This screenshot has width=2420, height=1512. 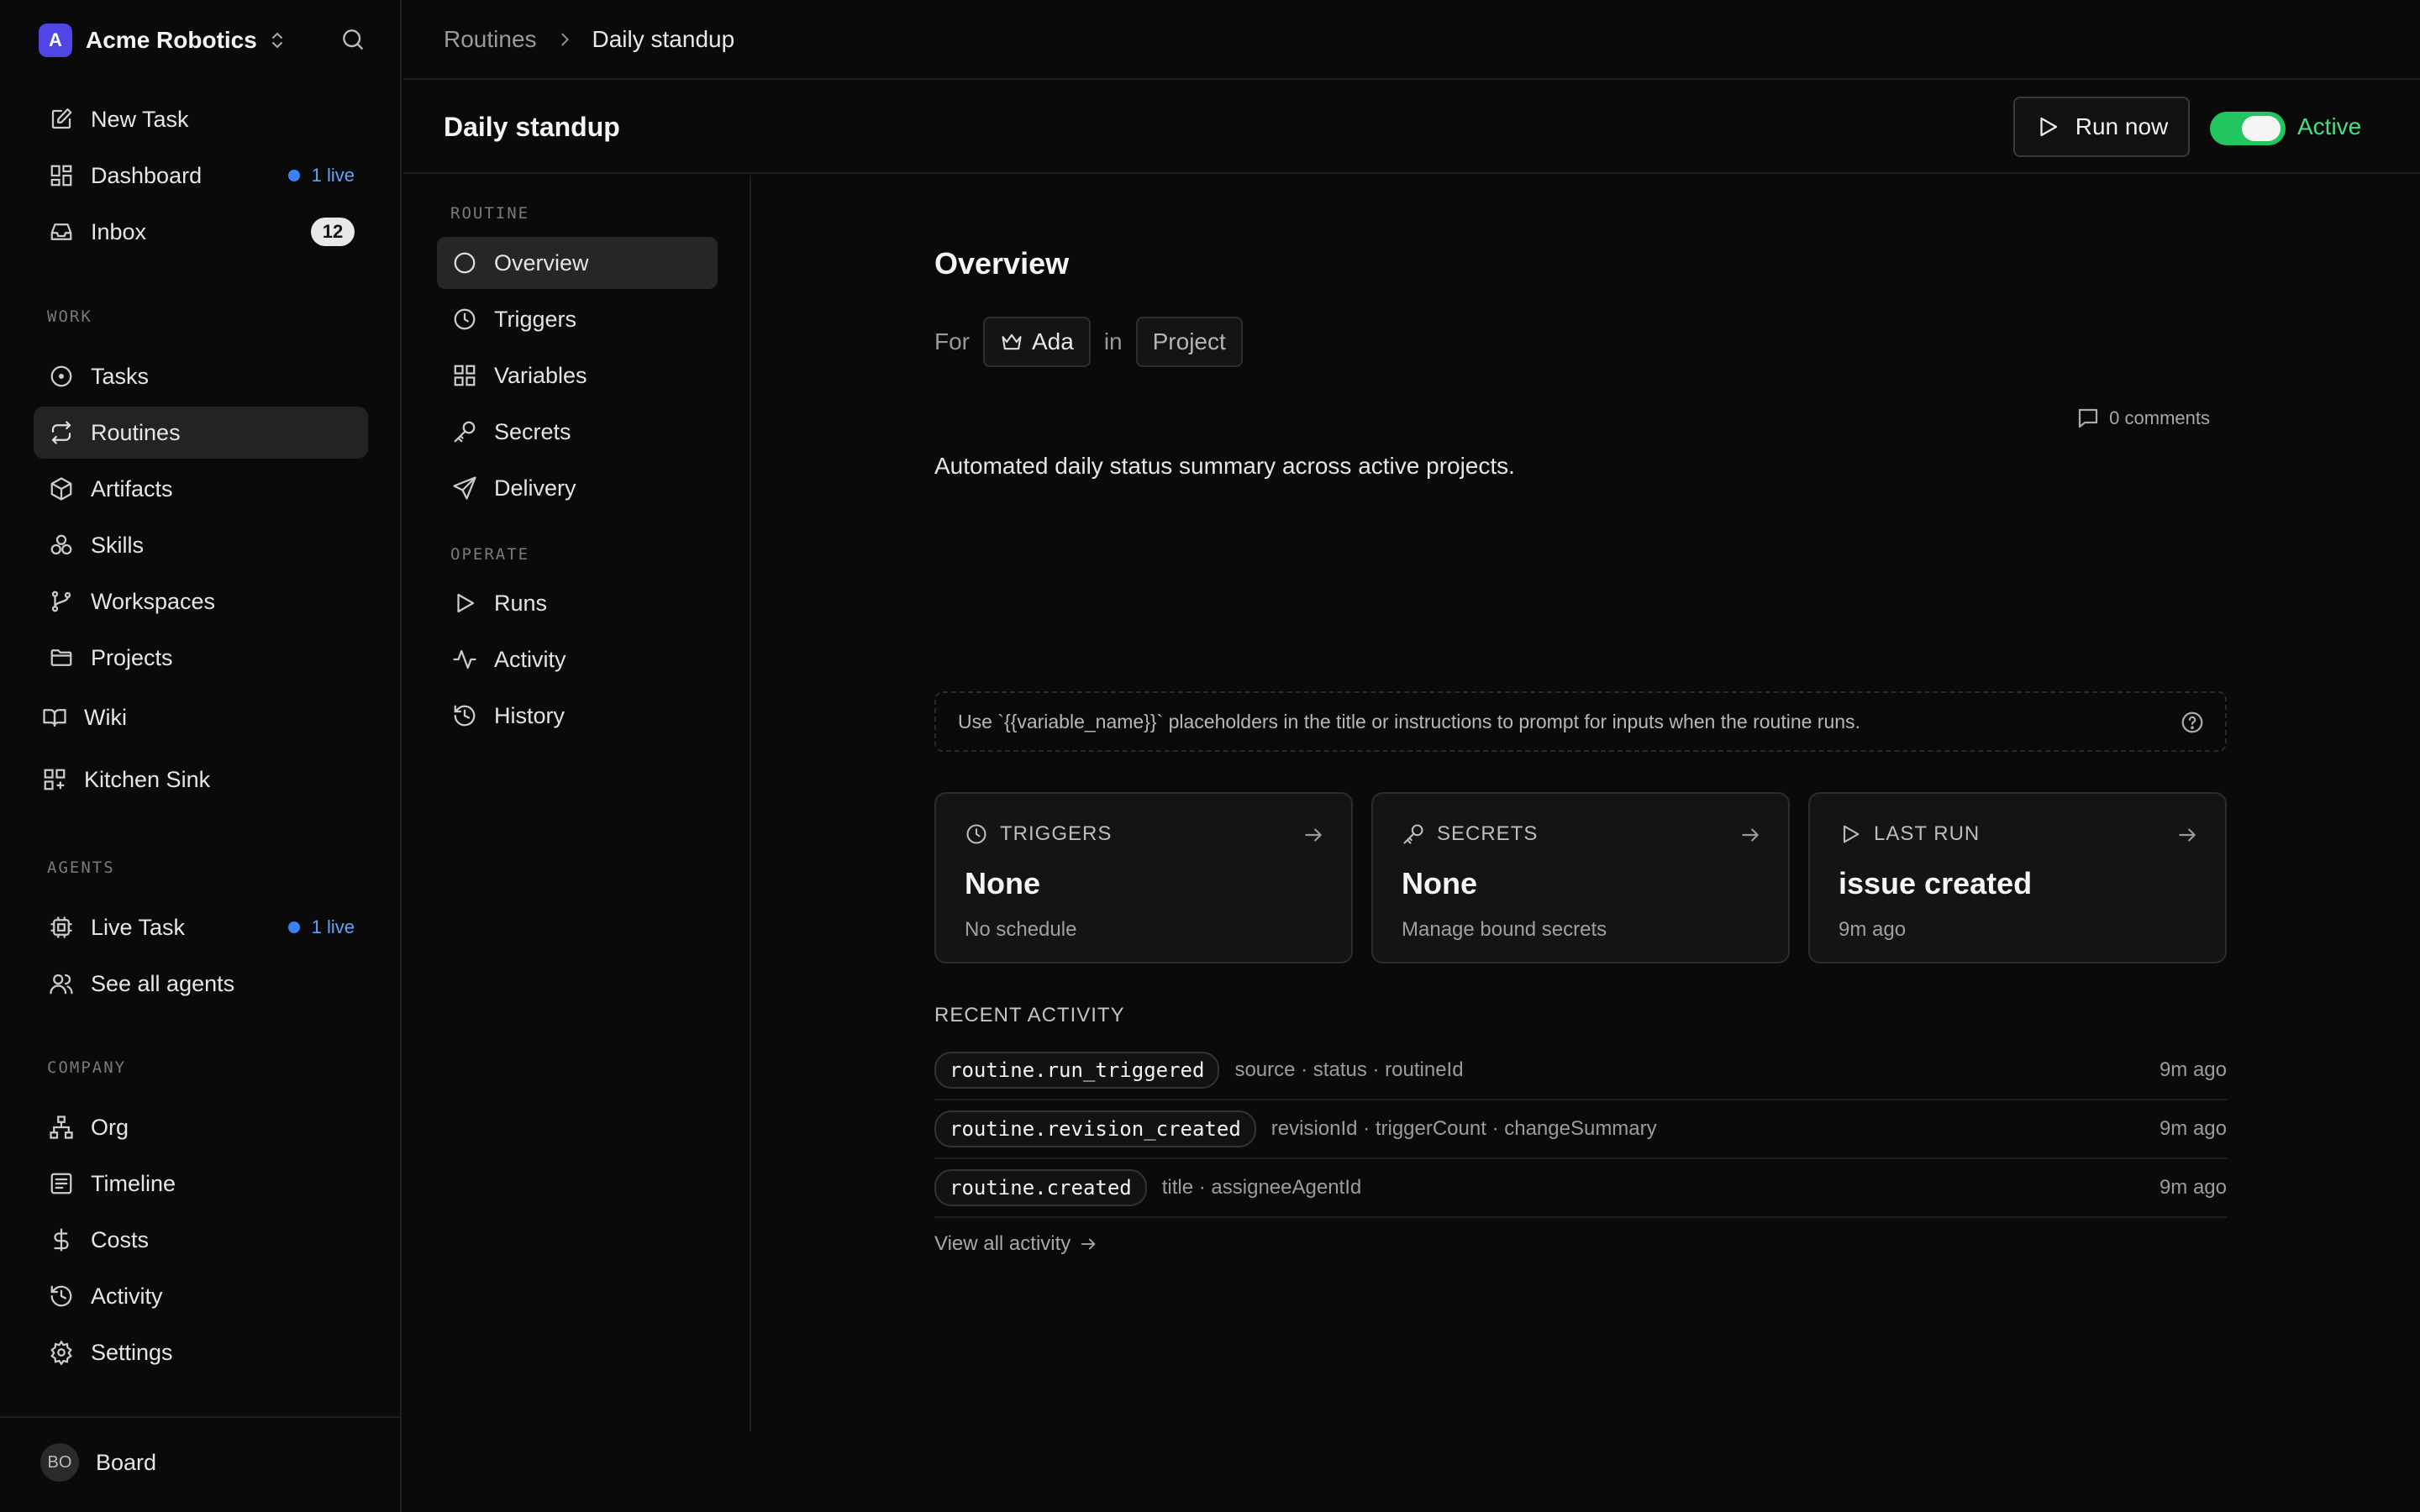 What do you see at coordinates (81, 867) in the screenshot?
I see `section-label-agents: AGENTS` at bounding box center [81, 867].